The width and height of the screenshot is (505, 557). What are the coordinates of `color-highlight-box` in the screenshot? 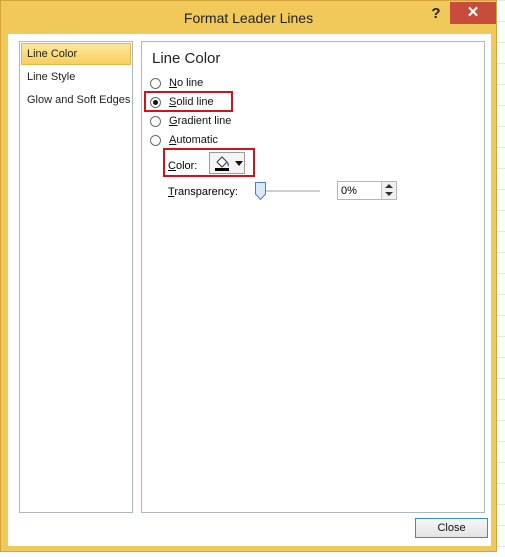 It's located at (209, 162).